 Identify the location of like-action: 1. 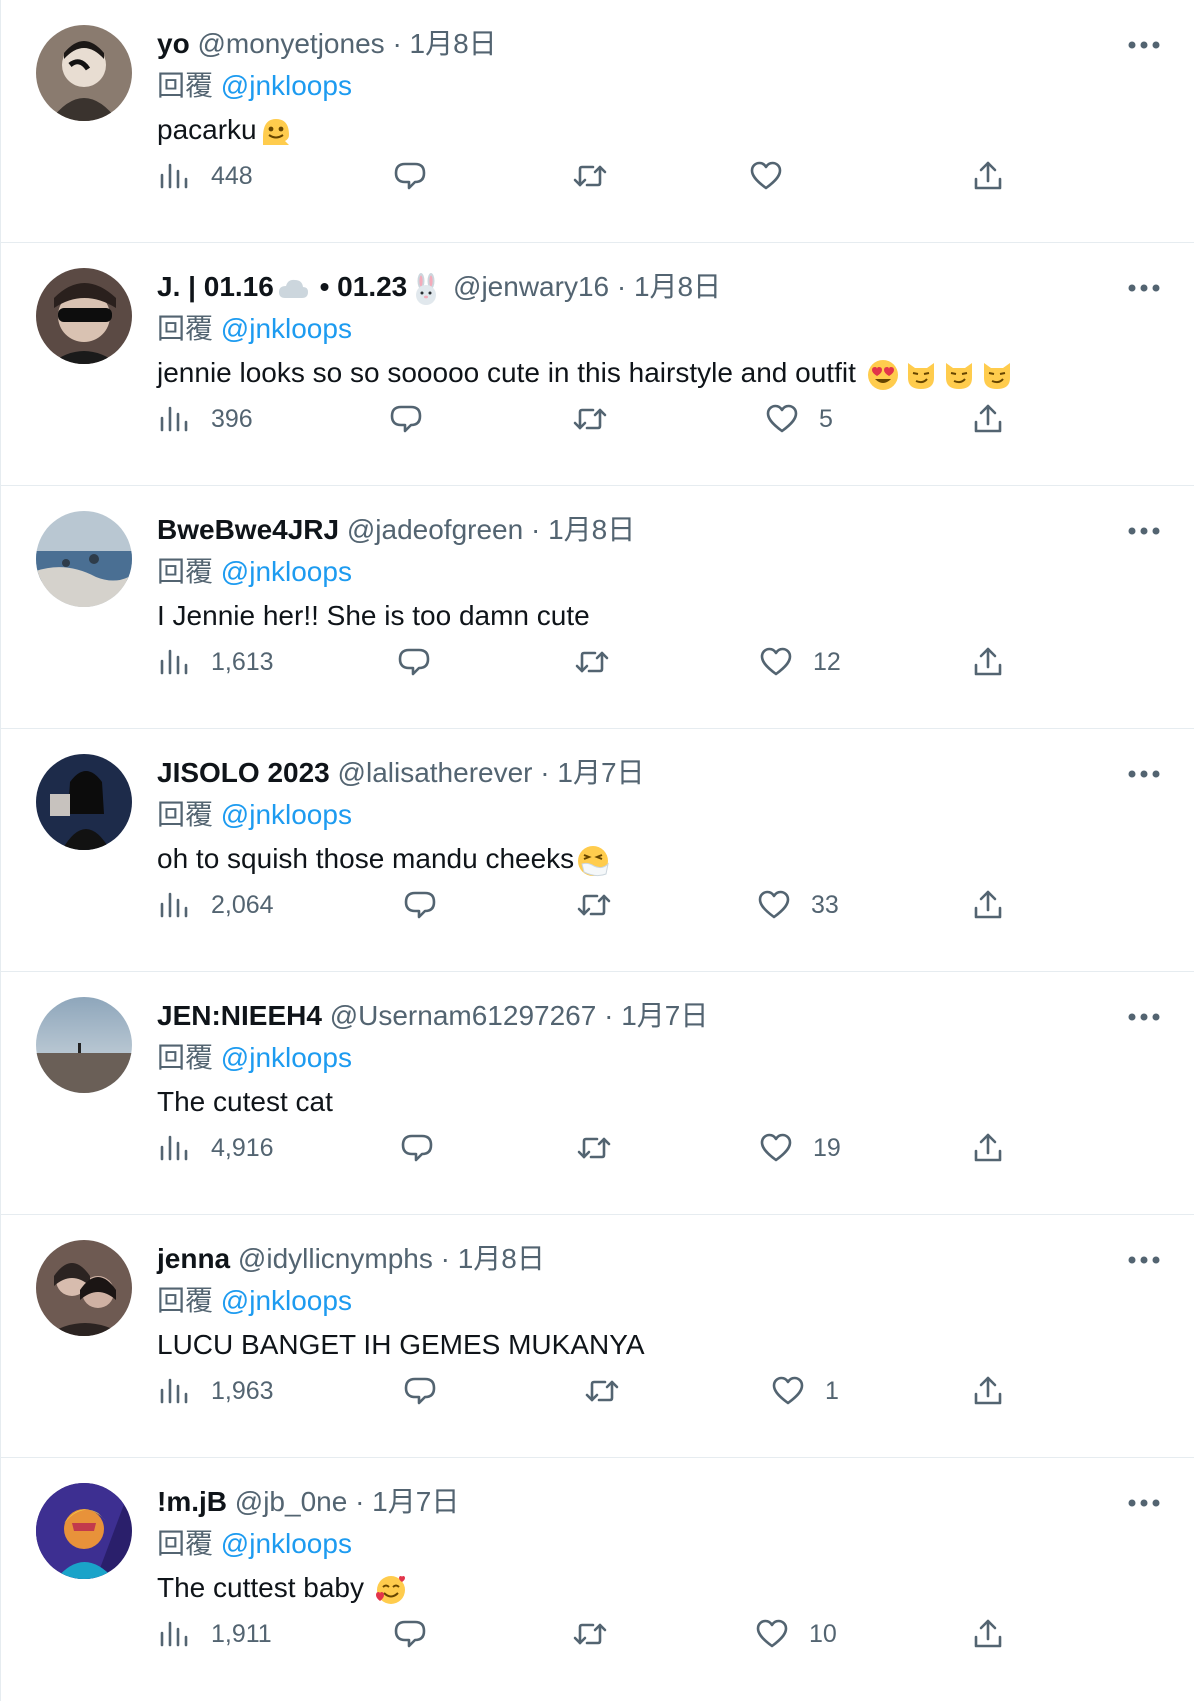
(805, 1391).